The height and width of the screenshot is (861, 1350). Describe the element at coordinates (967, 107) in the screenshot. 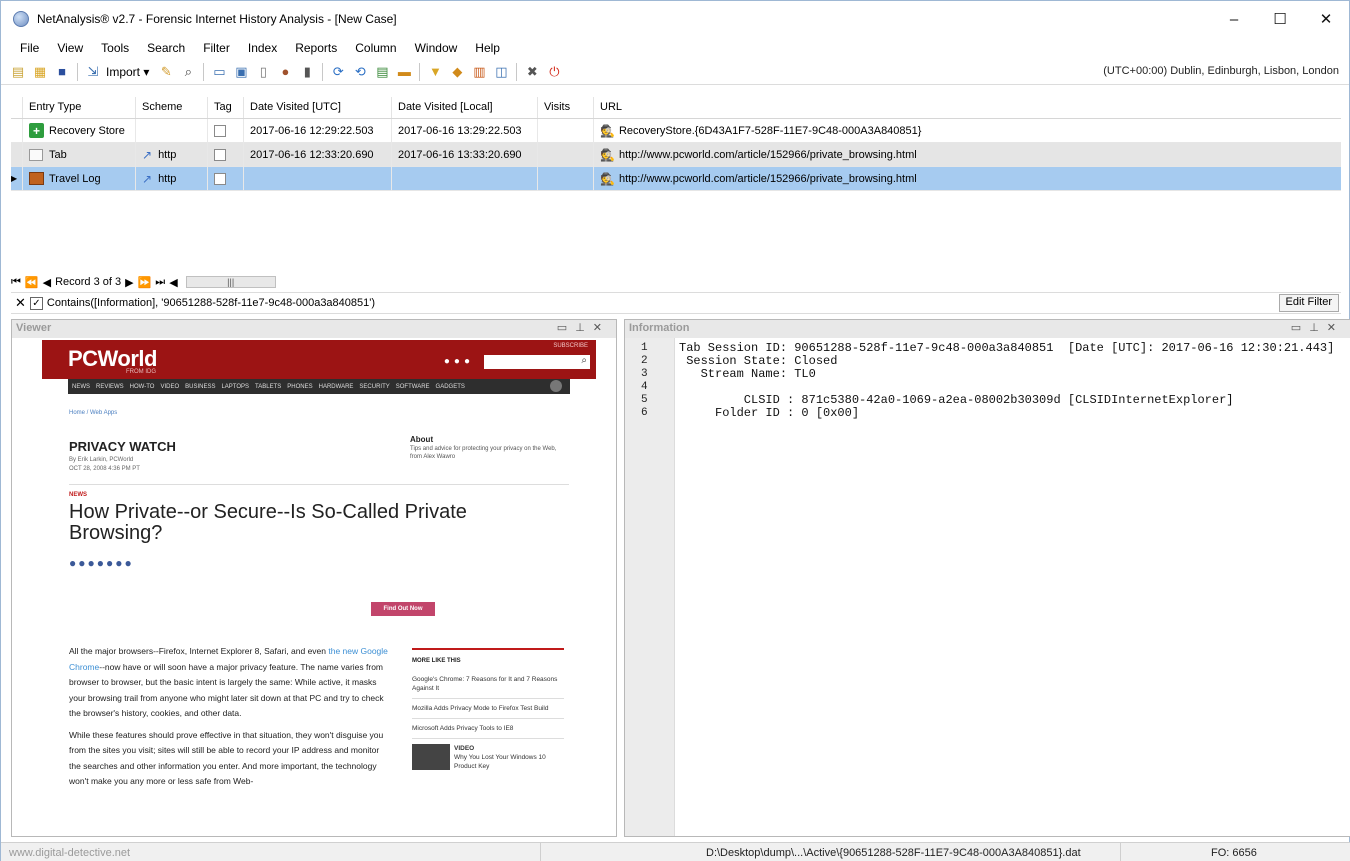

I see `column-url: URL` at that location.